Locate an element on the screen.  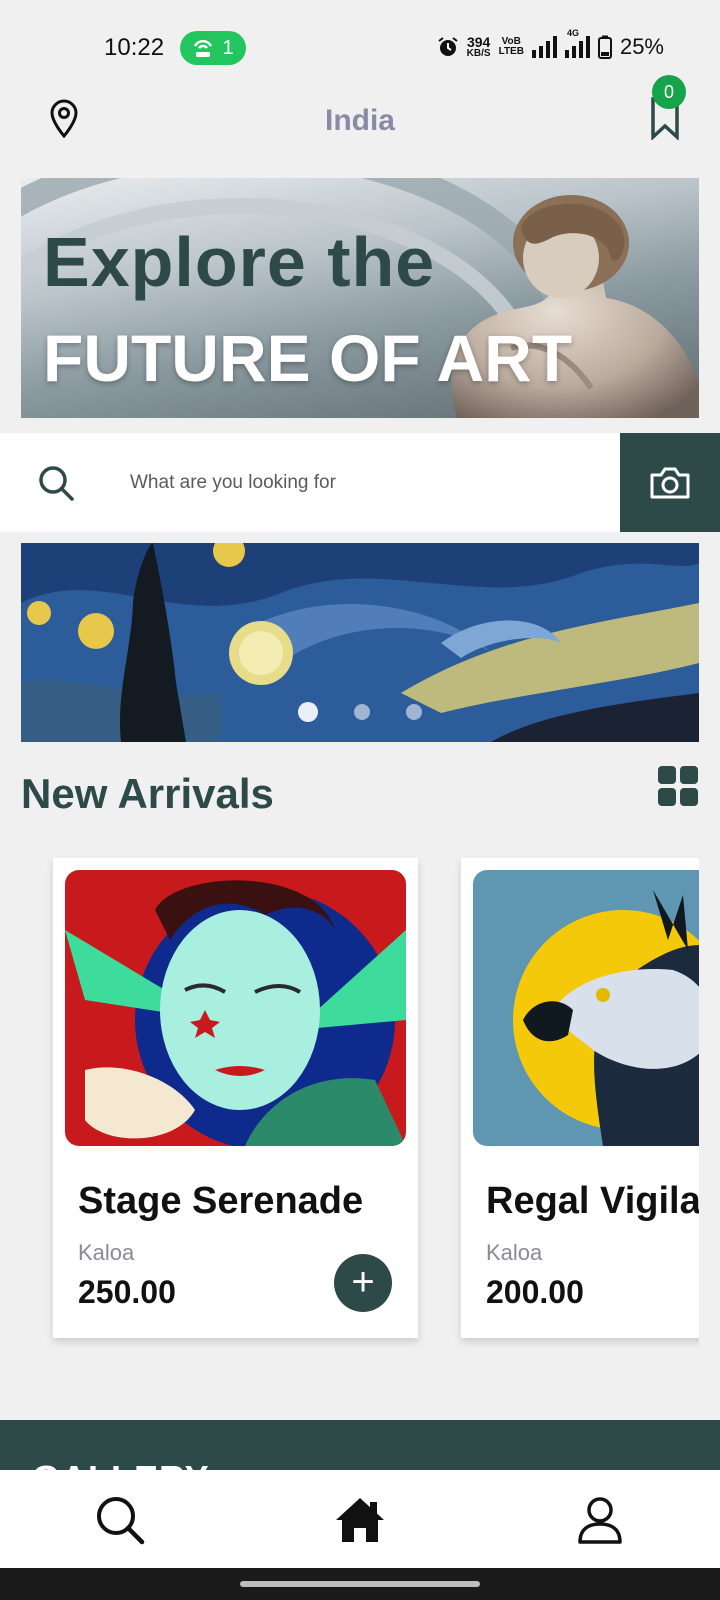
hero-banner: Explore the FUTURE OF ART is located at coordinates (360, 298).